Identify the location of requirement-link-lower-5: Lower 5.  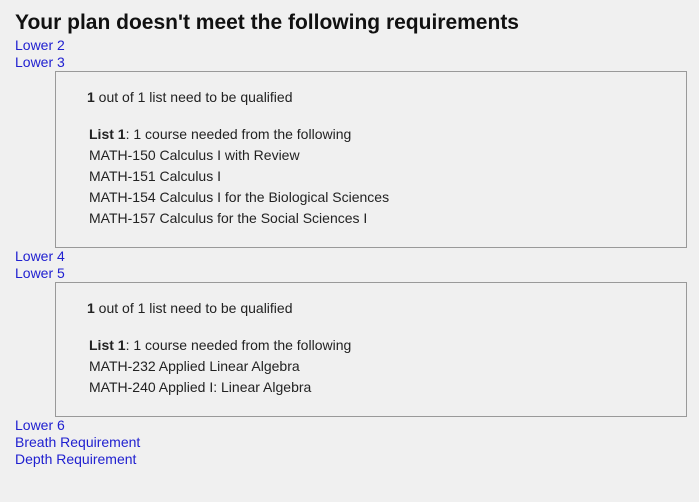
(351, 273).